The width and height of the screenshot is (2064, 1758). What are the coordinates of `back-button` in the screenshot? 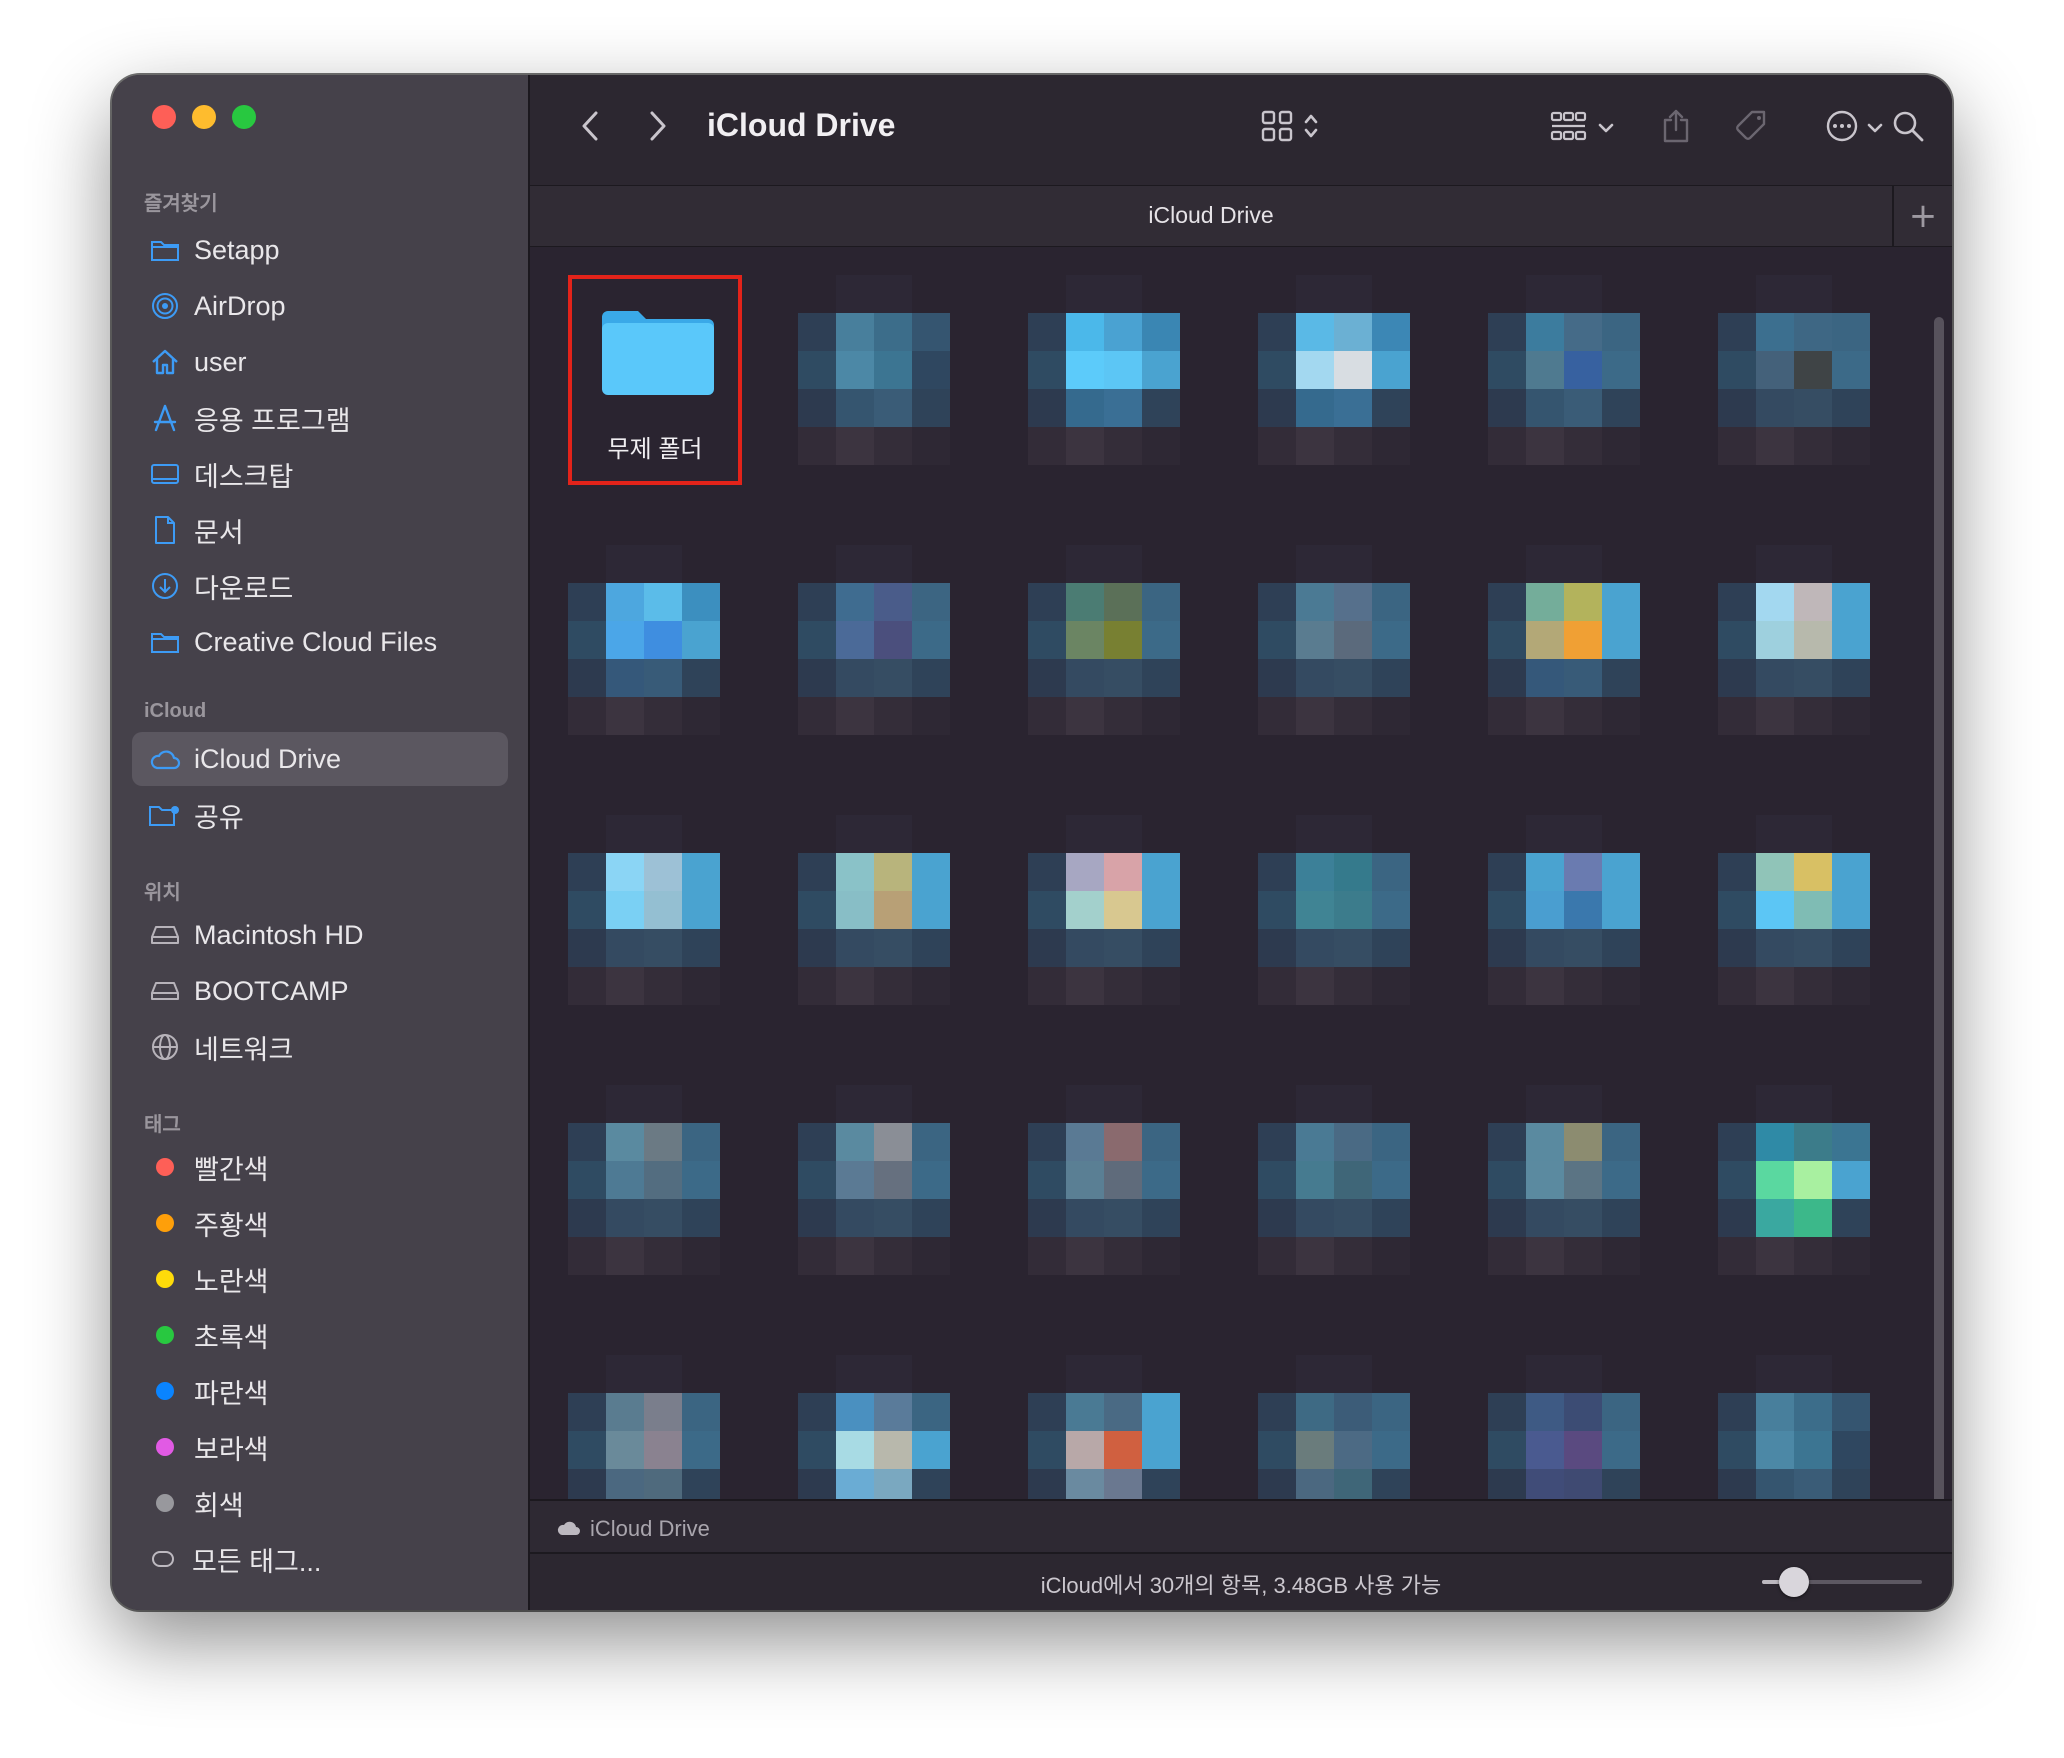 It's located at (590, 128).